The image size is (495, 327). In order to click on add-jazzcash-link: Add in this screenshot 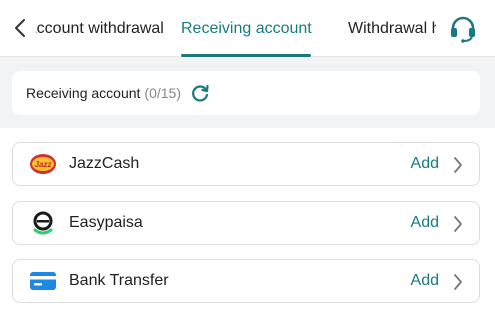, I will do `click(425, 164)`.